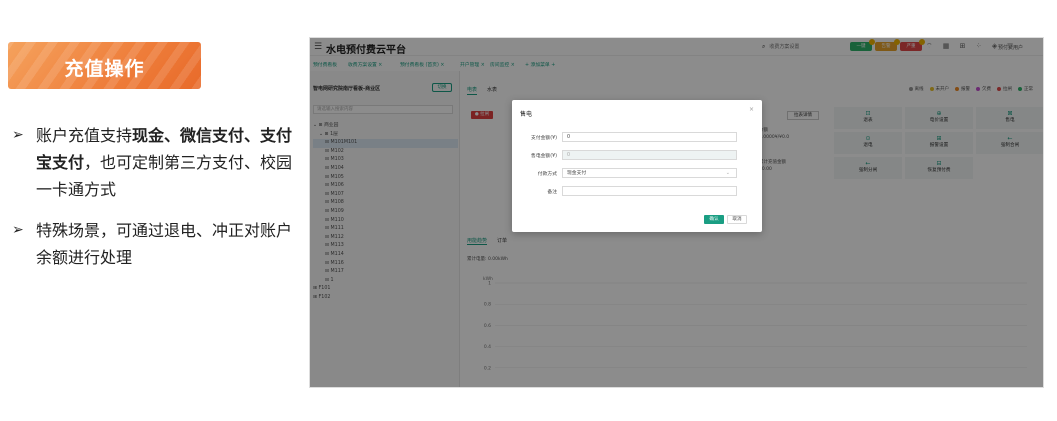  I want to click on bullet-text: 特殊场景，可通过退电、冲正对账户余额进行处理, so click(164, 244).